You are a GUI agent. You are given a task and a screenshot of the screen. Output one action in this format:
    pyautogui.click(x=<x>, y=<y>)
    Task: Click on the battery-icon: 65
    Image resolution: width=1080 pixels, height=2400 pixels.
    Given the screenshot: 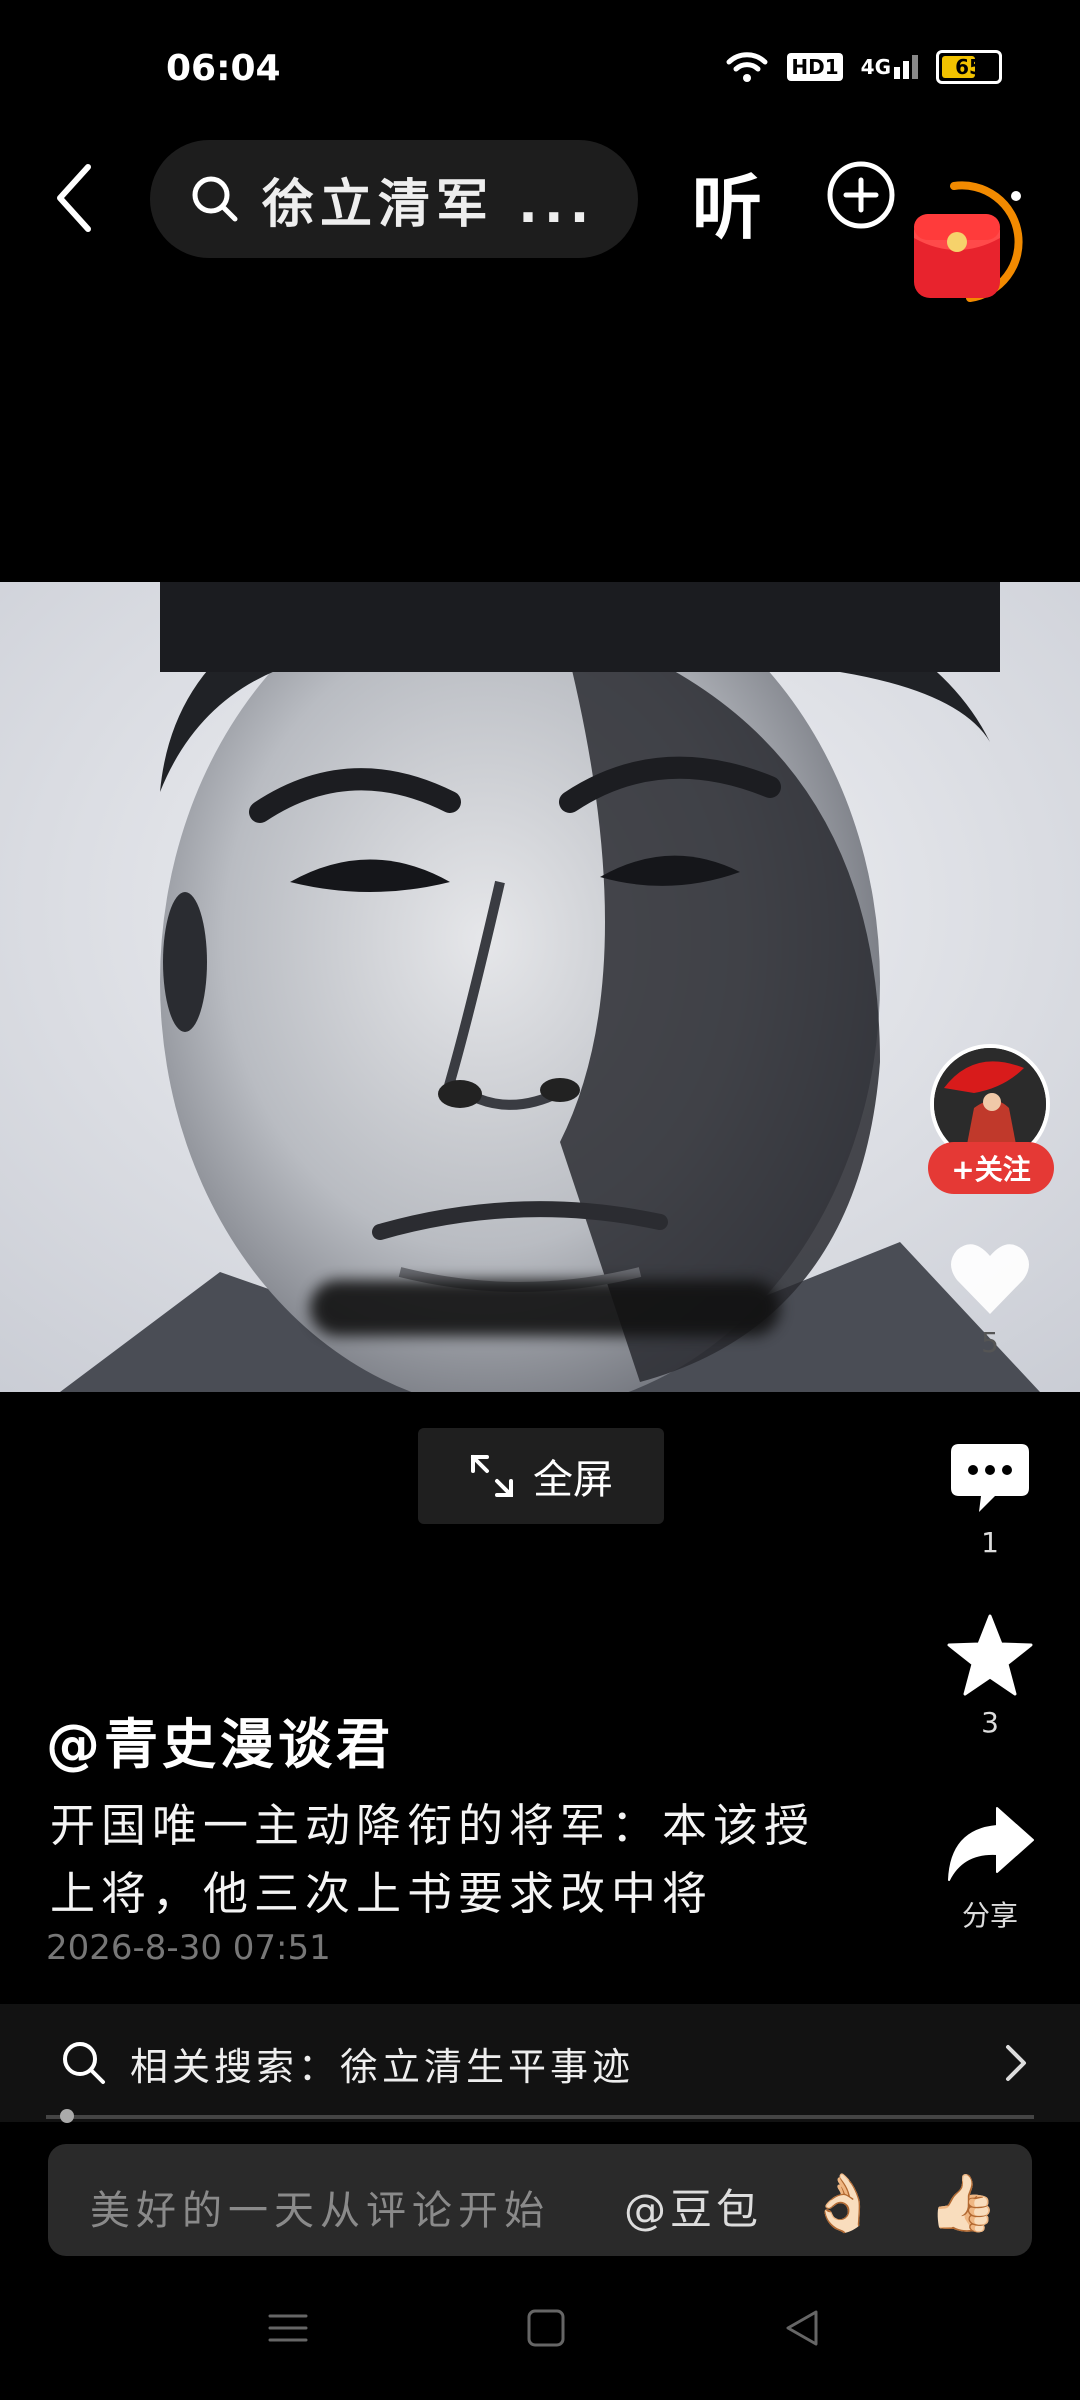 What is the action you would take?
    pyautogui.click(x=969, y=67)
    